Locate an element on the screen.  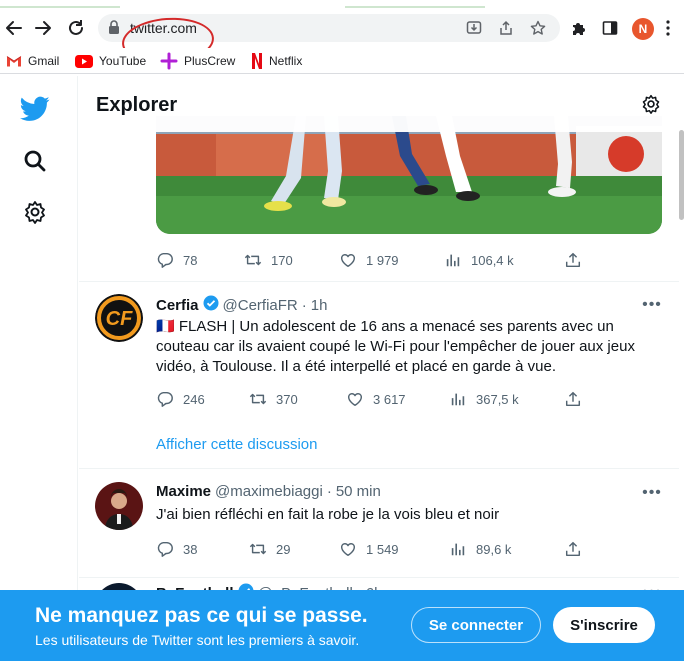
lock-icon is located at coordinates (114, 29).